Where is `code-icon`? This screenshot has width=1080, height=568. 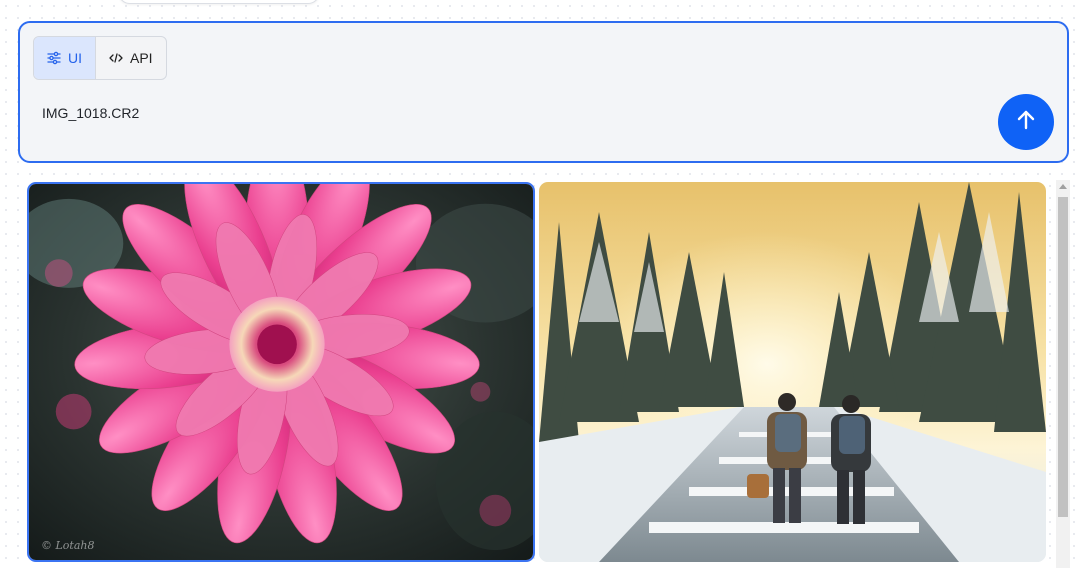
code-icon is located at coordinates (116, 58).